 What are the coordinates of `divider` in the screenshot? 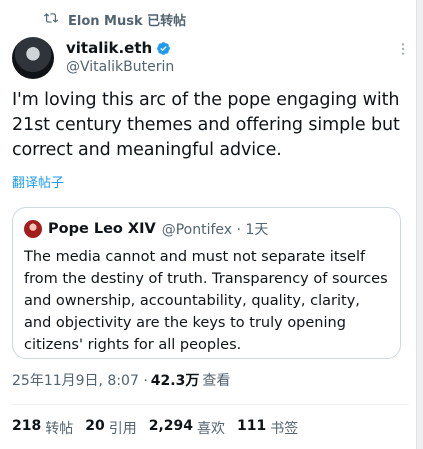 It's located at (210, 404).